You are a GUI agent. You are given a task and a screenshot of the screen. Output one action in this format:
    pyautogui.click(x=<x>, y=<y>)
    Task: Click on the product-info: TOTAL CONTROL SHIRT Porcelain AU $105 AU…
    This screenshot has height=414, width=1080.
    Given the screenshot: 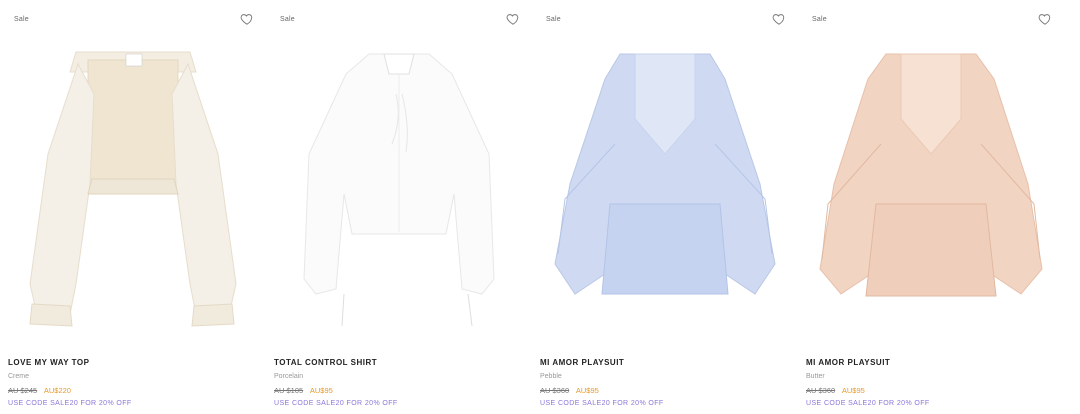 What is the action you would take?
    pyautogui.click(x=399, y=382)
    